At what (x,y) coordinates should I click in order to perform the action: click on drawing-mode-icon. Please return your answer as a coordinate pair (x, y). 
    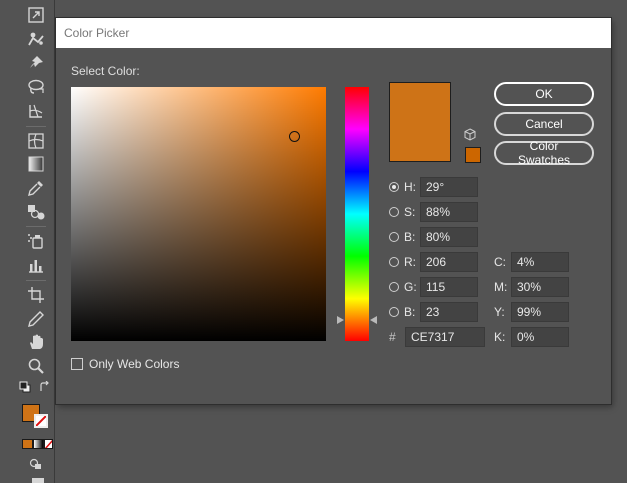
    Looking at the image, I should click on (36, 464).